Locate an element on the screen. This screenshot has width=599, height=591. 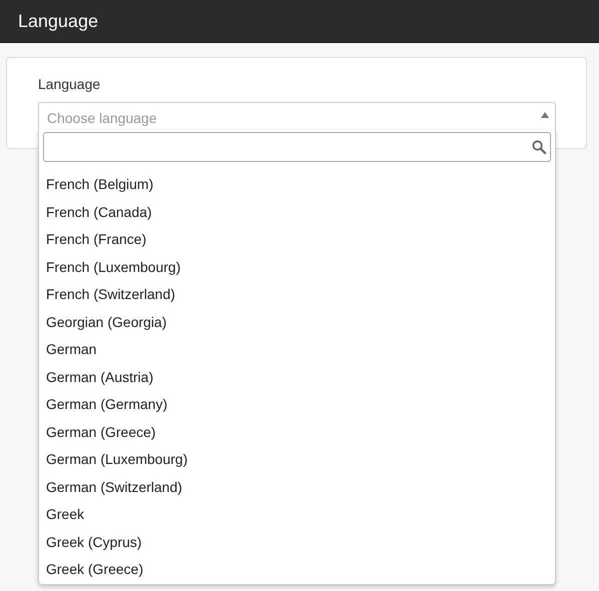
option-item: German is located at coordinates (297, 350).